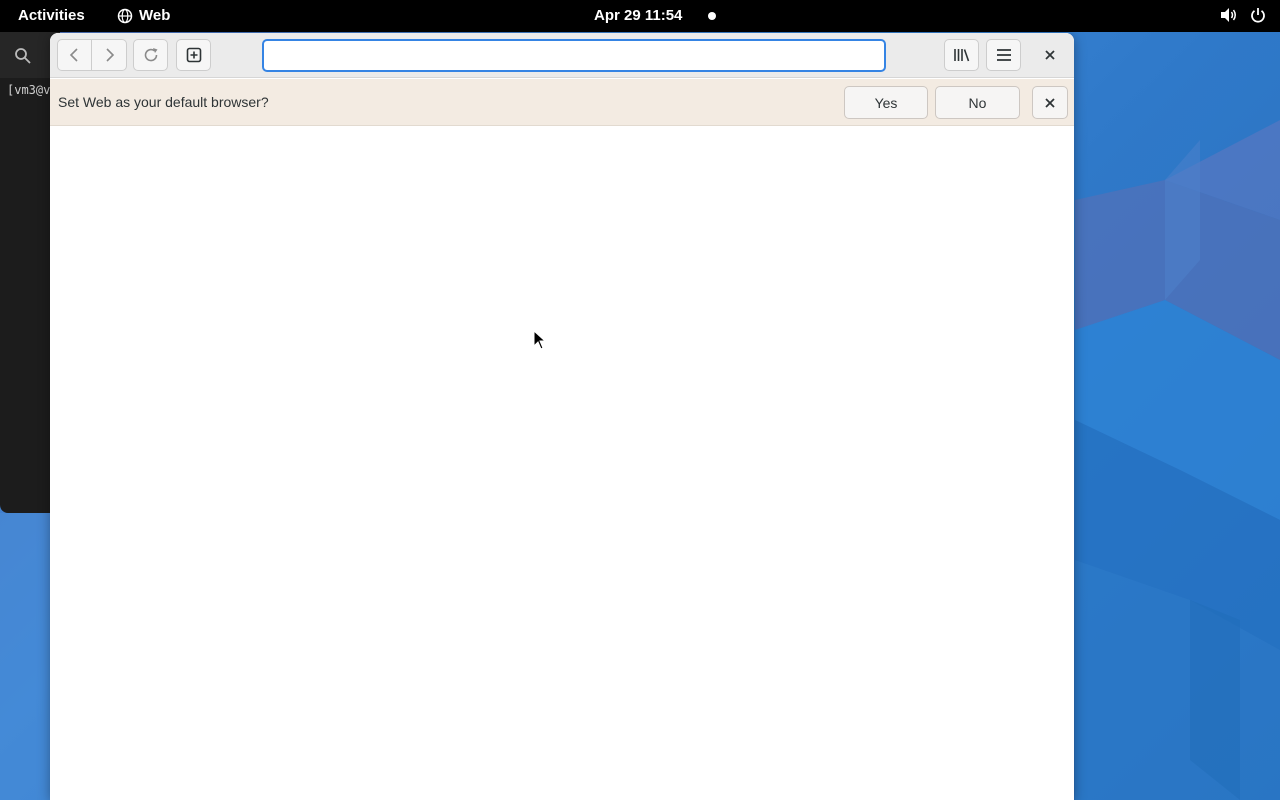 This screenshot has height=800, width=1280. Describe the element at coordinates (29, 90) in the screenshot. I see `terminal-prompt: [vm3@v` at that location.